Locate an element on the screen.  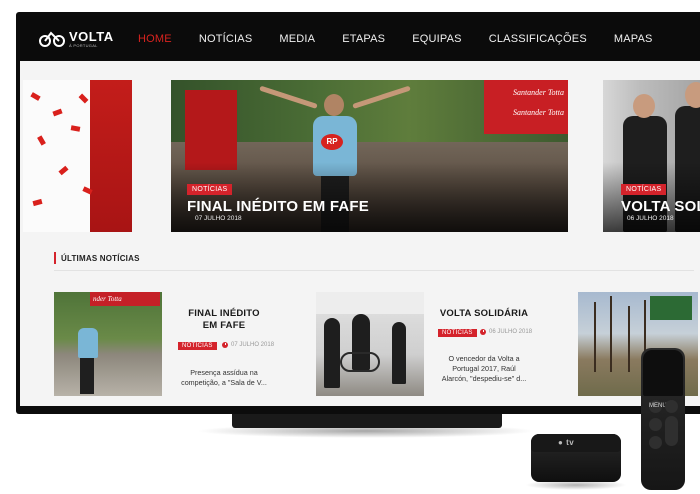
remote-tv-button is located at coordinates (671, 406).